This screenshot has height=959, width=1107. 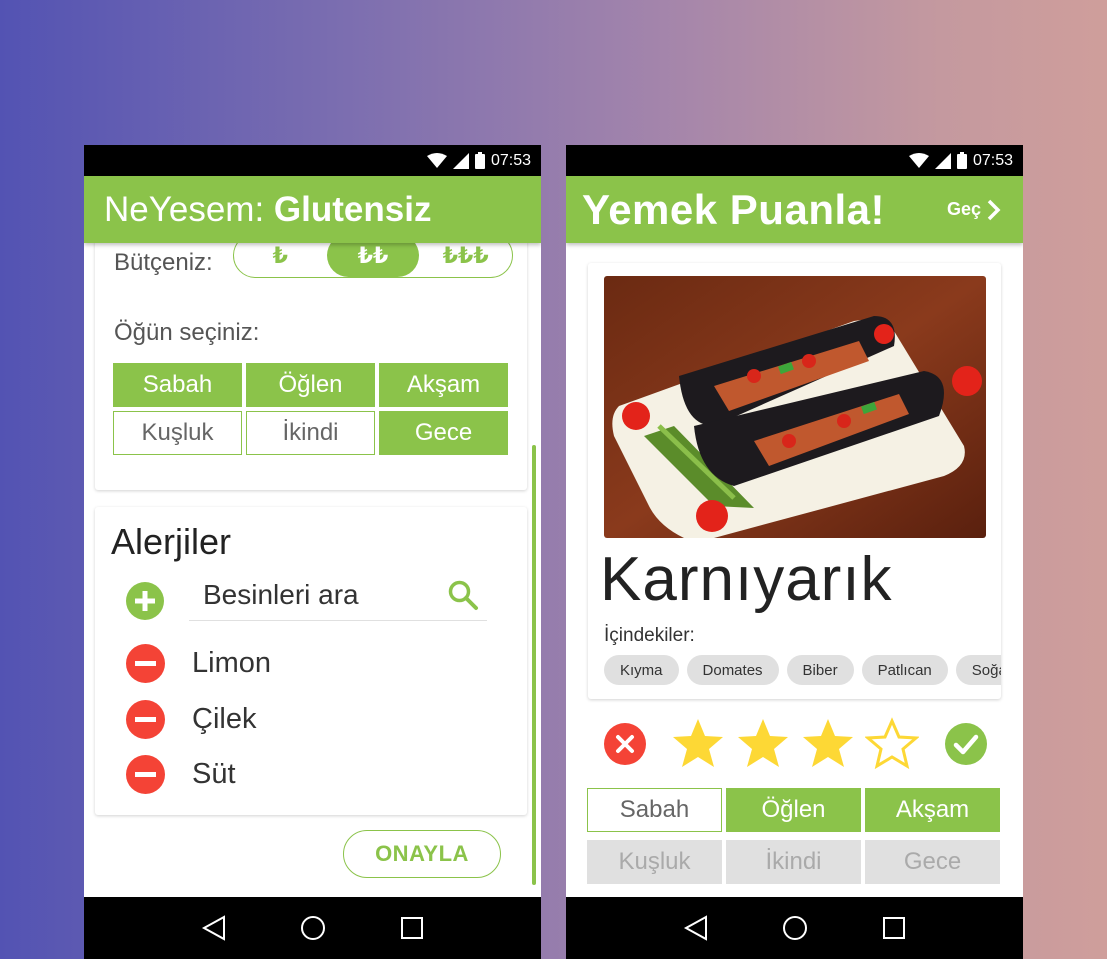 I want to click on search-field, so click(x=338, y=595).